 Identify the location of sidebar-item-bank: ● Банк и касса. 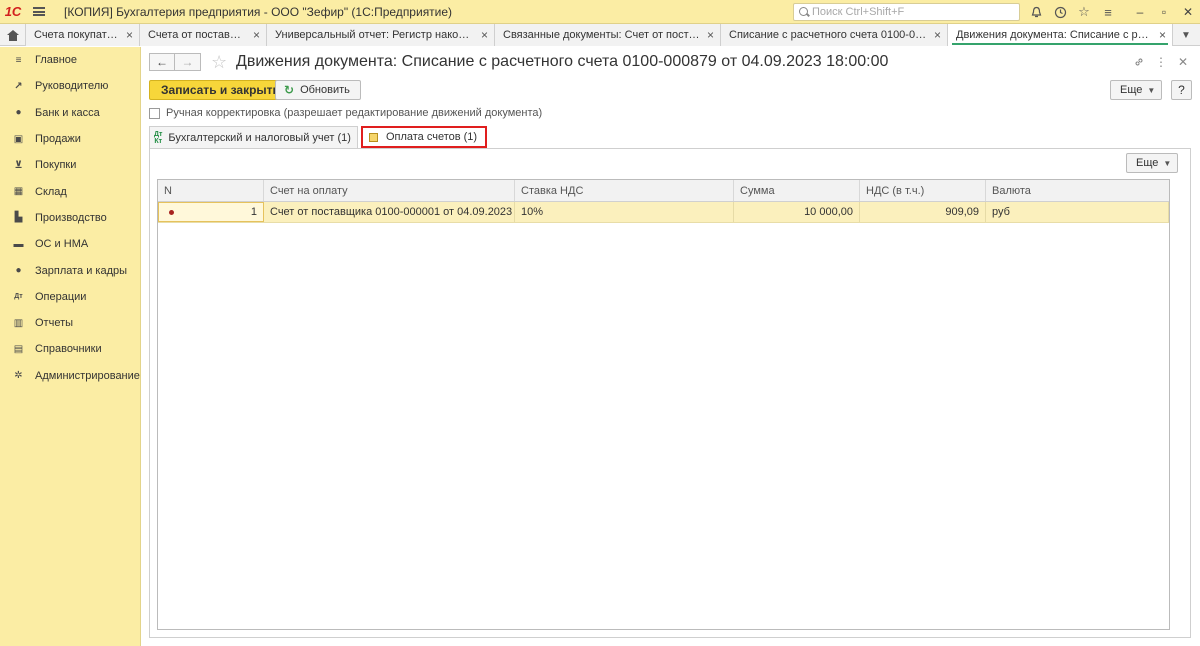
(70, 113).